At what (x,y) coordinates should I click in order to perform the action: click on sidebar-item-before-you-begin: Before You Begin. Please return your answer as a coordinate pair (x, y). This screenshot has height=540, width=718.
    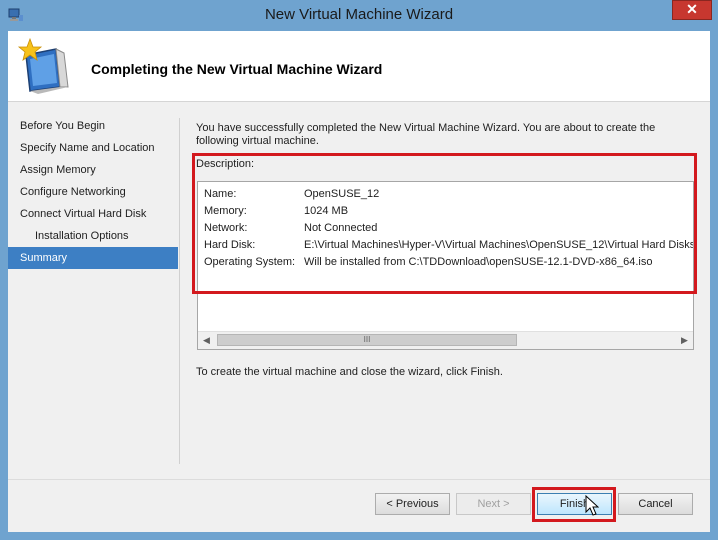
    Looking at the image, I should click on (93, 126).